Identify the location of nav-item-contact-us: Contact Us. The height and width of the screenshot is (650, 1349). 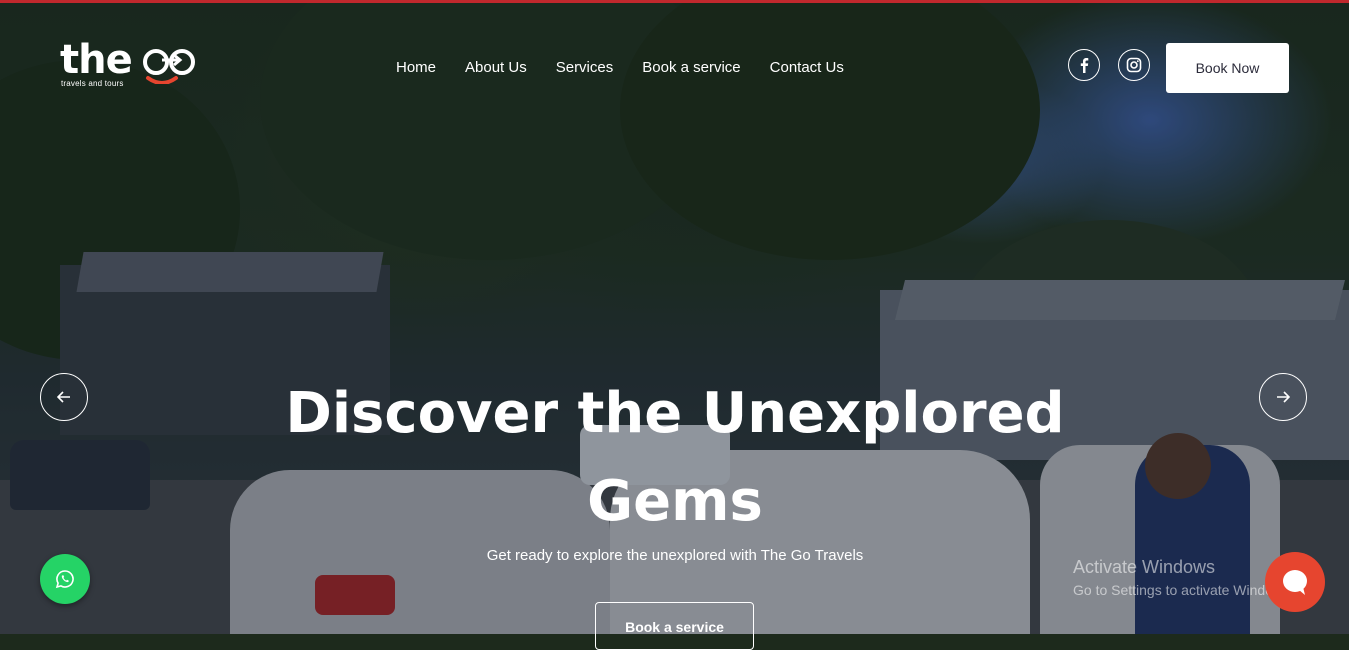
(807, 68).